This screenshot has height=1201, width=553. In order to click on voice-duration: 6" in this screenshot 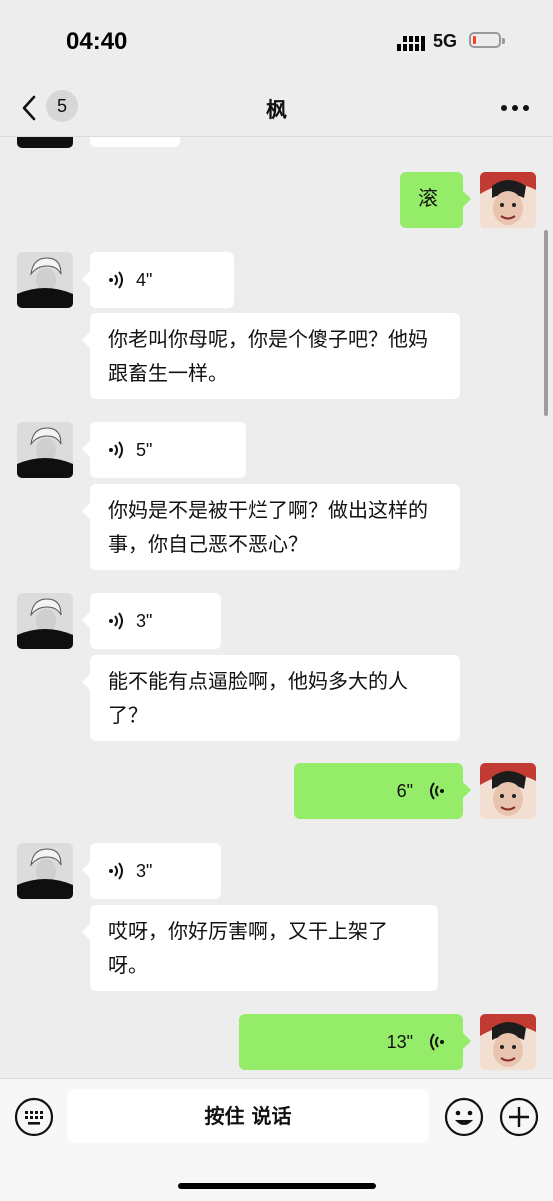, I will do `click(404, 791)`.